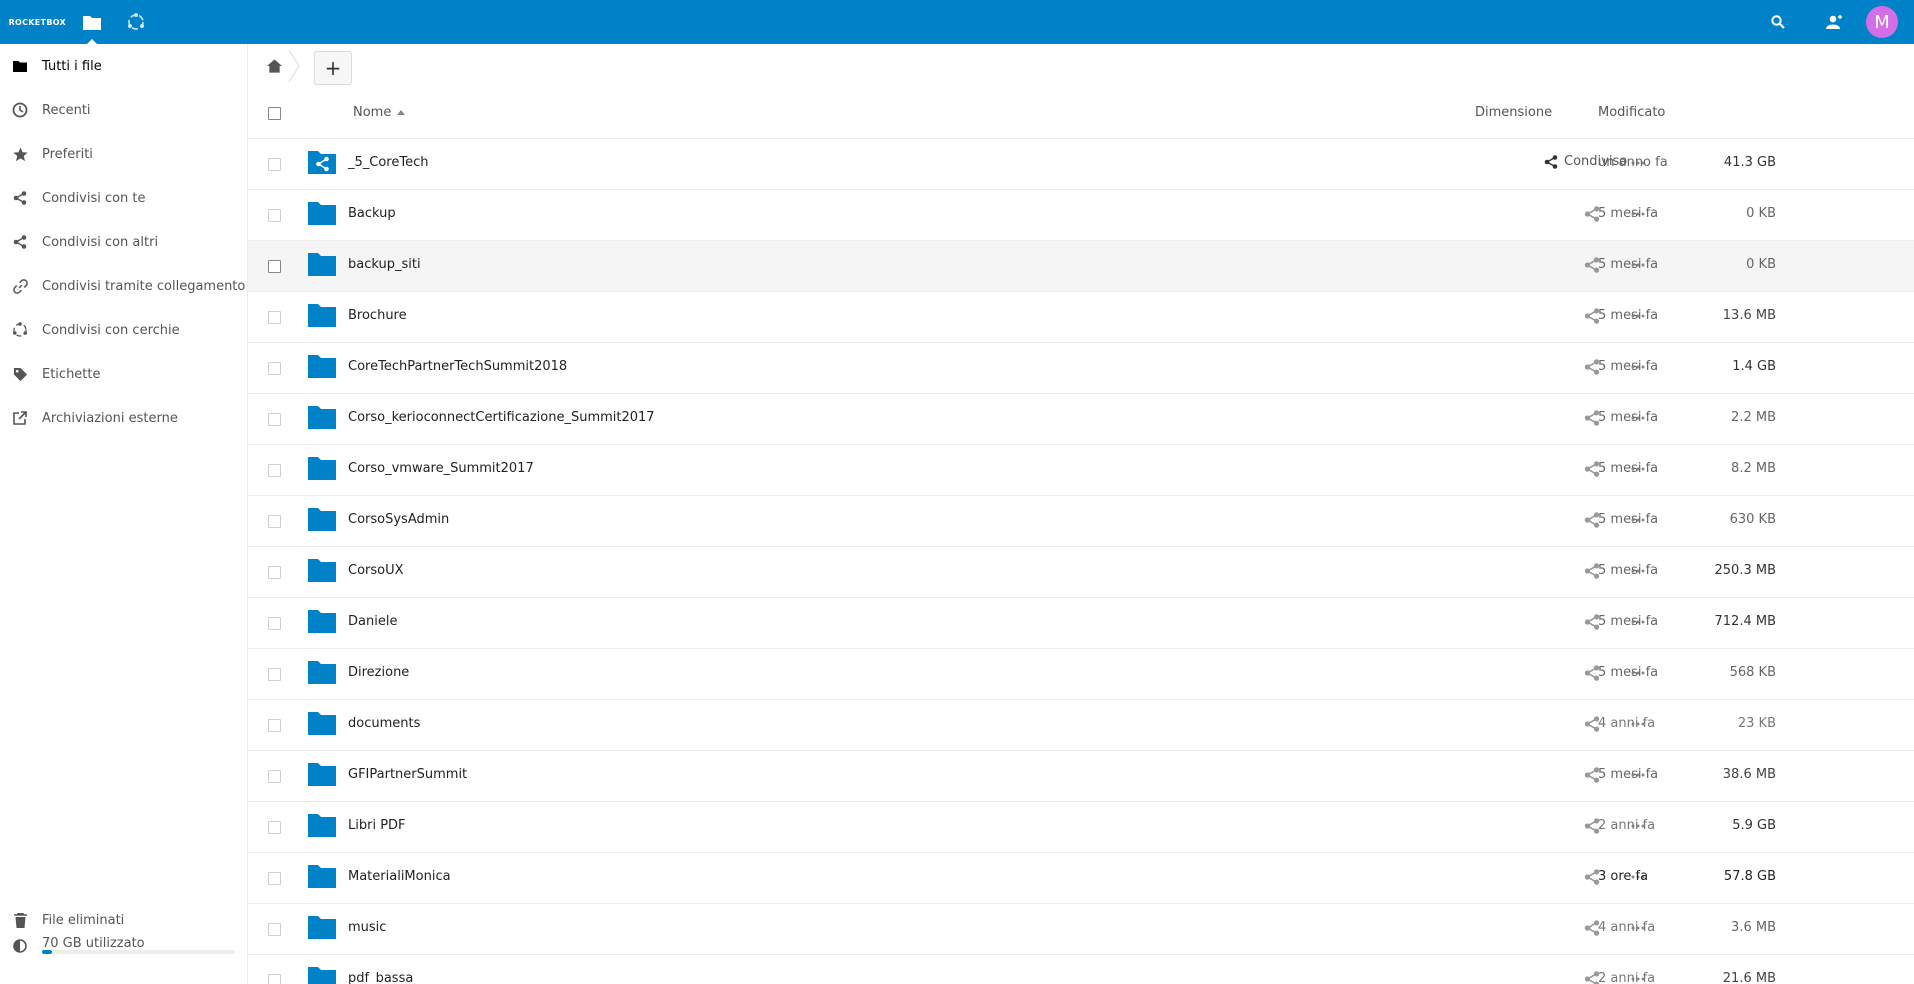 This screenshot has width=1914, height=984. Describe the element at coordinates (144, 286) in the screenshot. I see `sidebar-item-label: Condivisi tramite collegamento` at that location.